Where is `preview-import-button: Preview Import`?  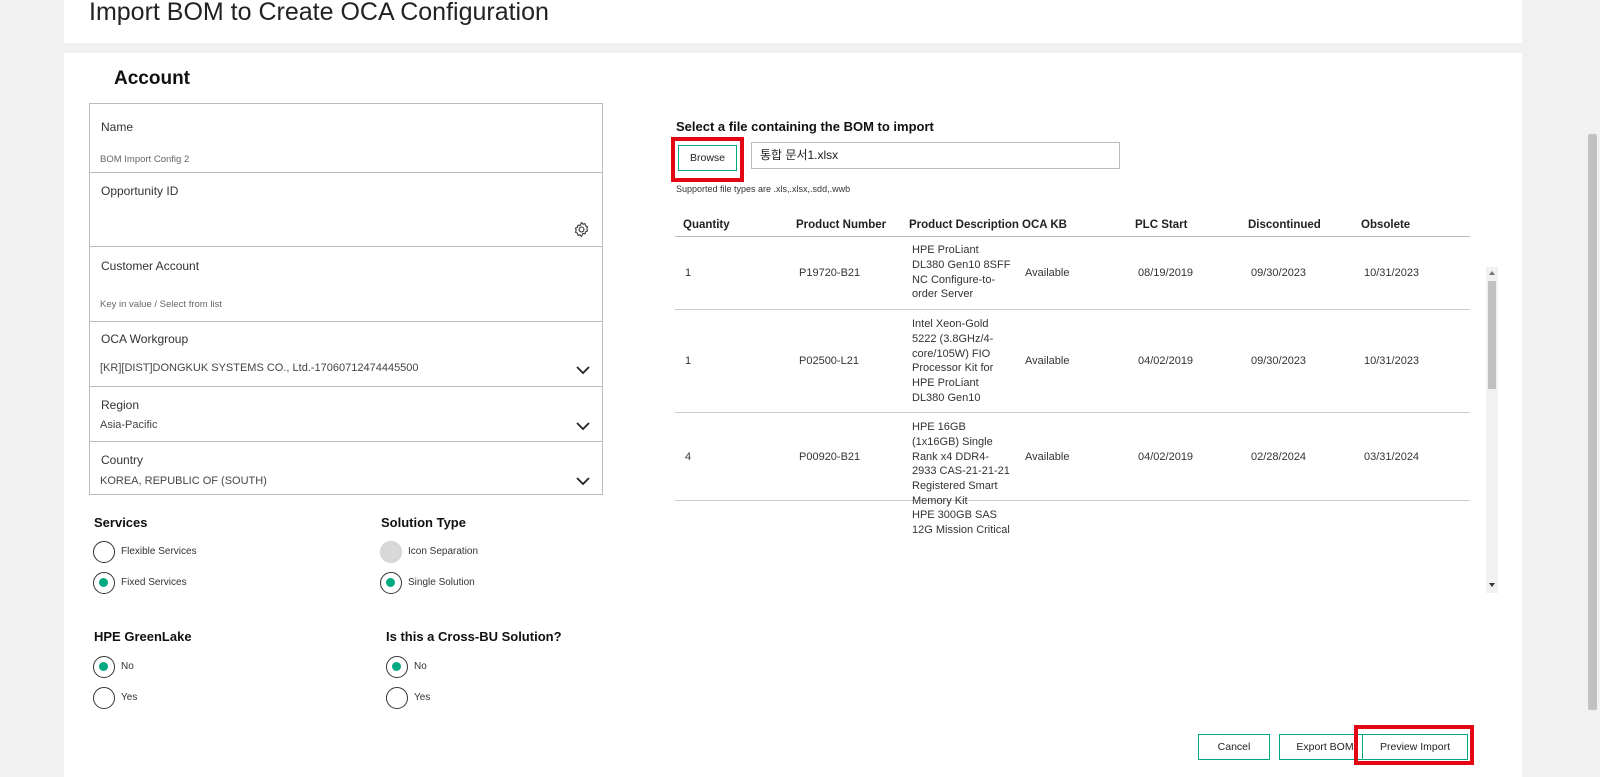 preview-import-button: Preview Import is located at coordinates (1415, 747).